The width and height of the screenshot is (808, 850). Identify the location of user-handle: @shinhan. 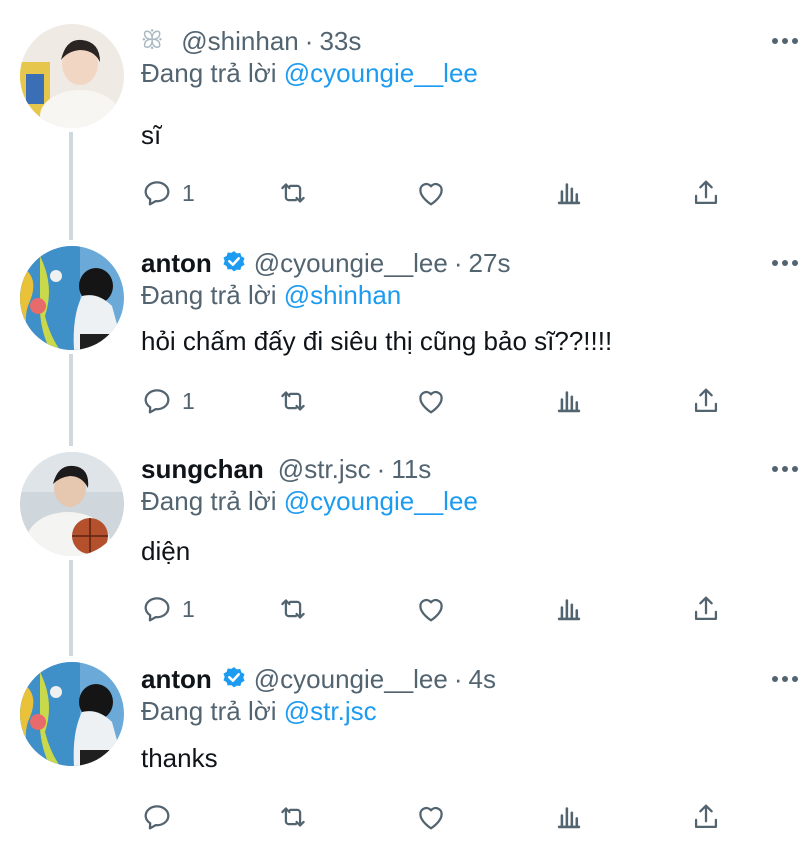
(239, 41).